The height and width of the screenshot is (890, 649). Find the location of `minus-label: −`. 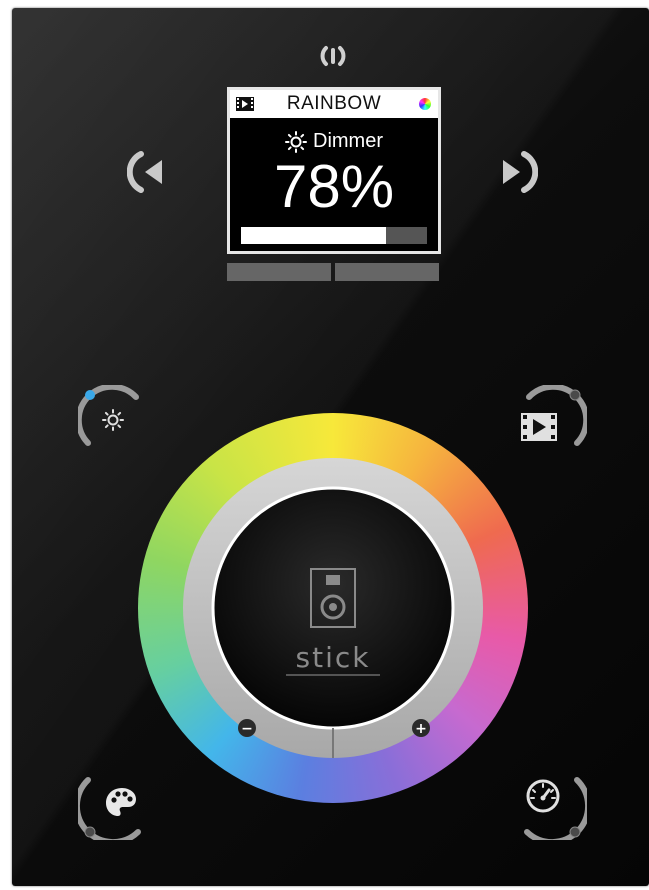

minus-label: − is located at coordinates (247, 729).